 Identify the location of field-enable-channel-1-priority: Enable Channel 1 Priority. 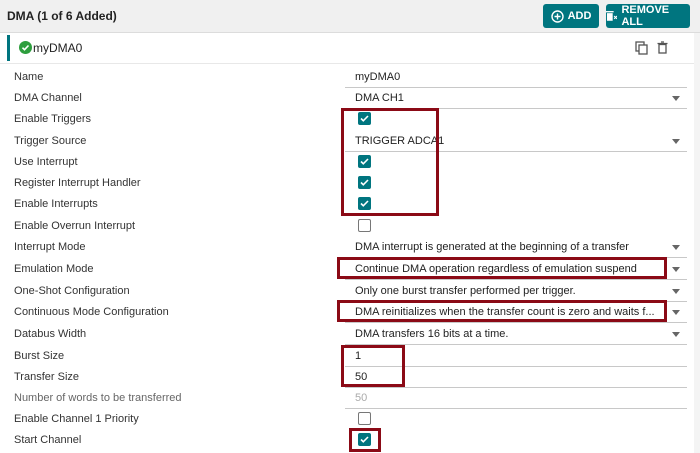
(347, 419).